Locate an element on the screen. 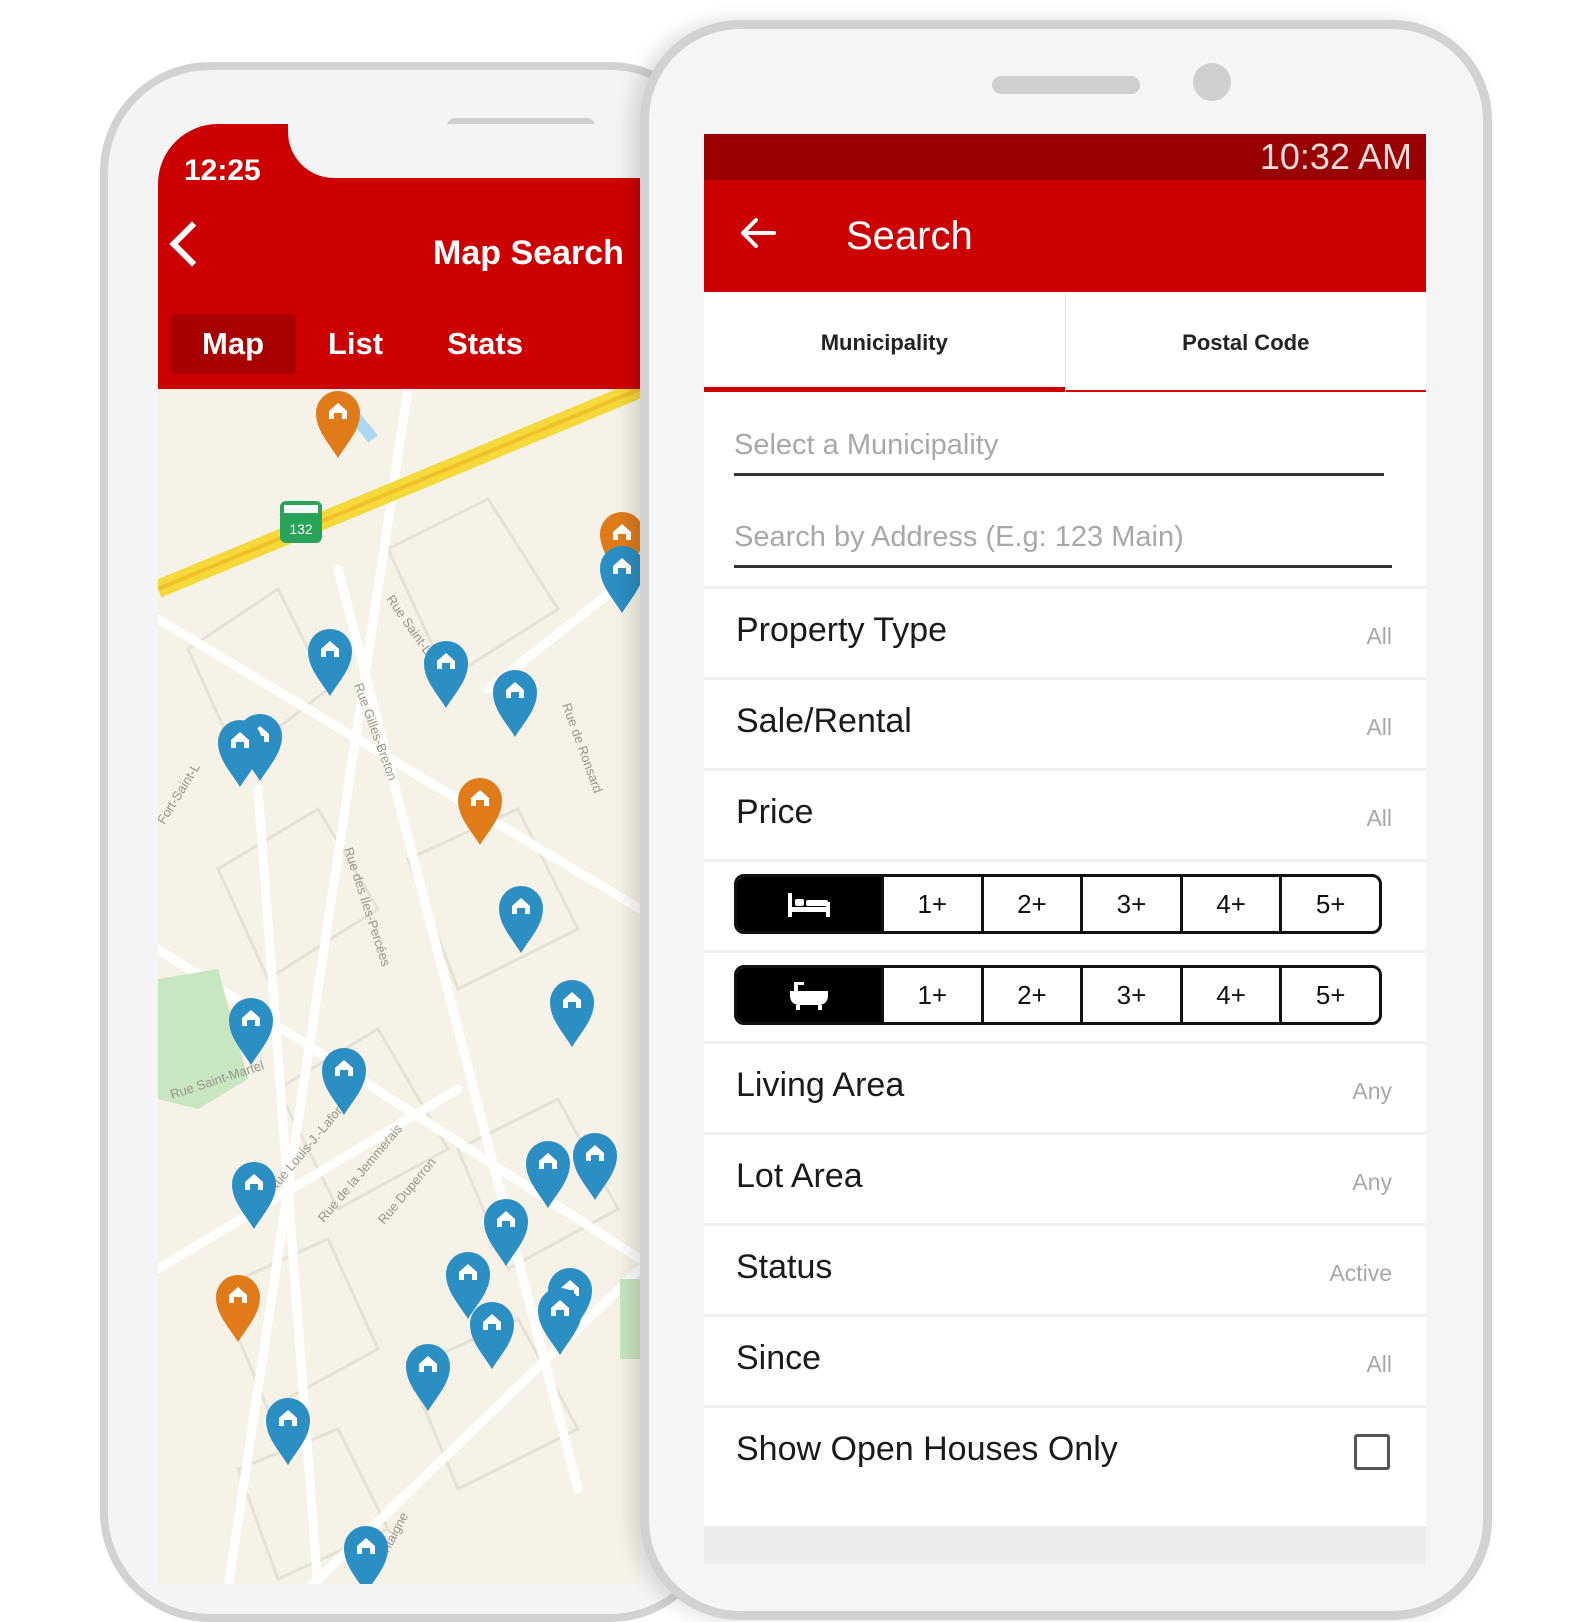  filter-label: Lot Area is located at coordinates (799, 1176).